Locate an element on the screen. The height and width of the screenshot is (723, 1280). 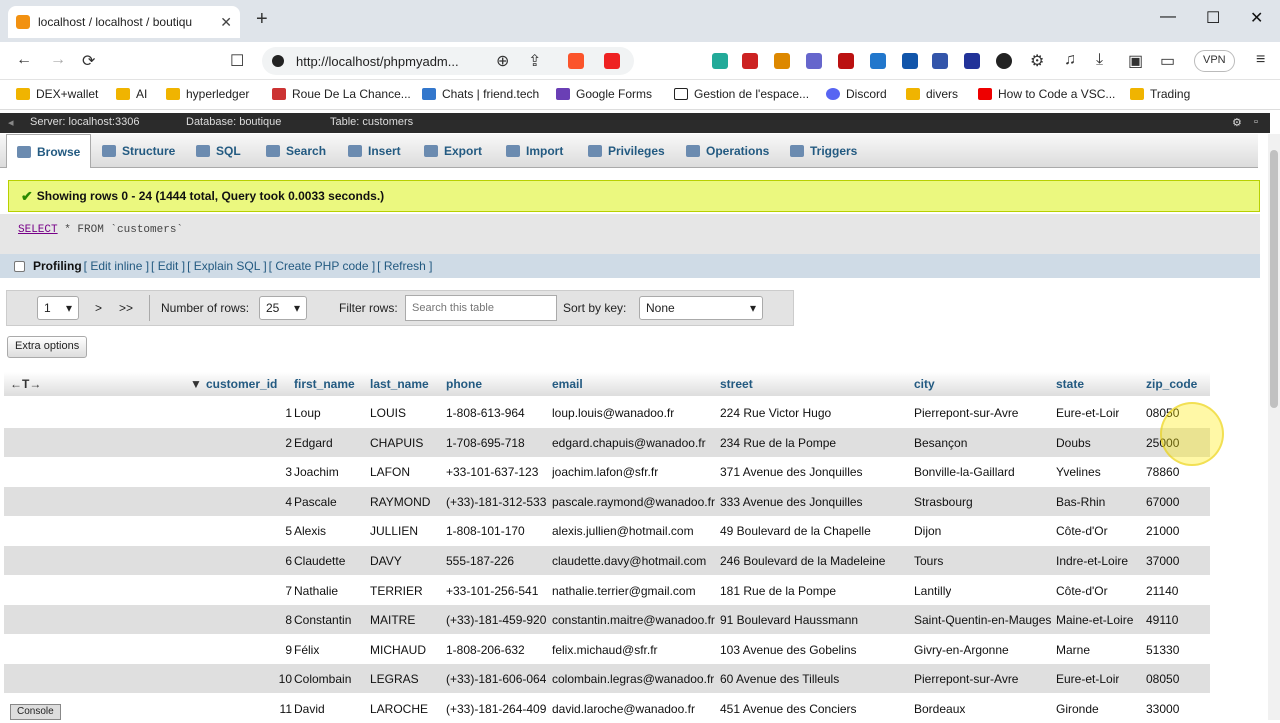
column-header: customer_id is located at coordinates (241, 384).